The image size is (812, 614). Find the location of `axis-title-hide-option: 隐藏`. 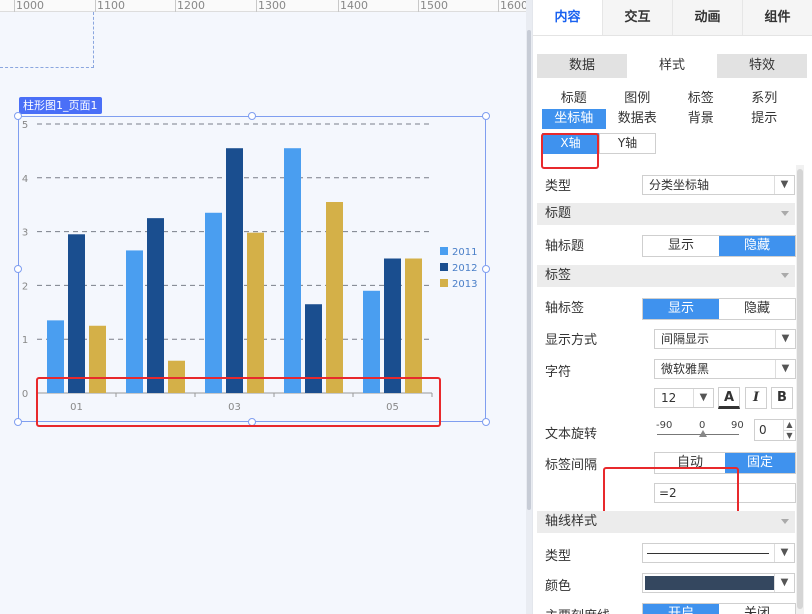

axis-title-hide-option: 隐藏 is located at coordinates (757, 246).